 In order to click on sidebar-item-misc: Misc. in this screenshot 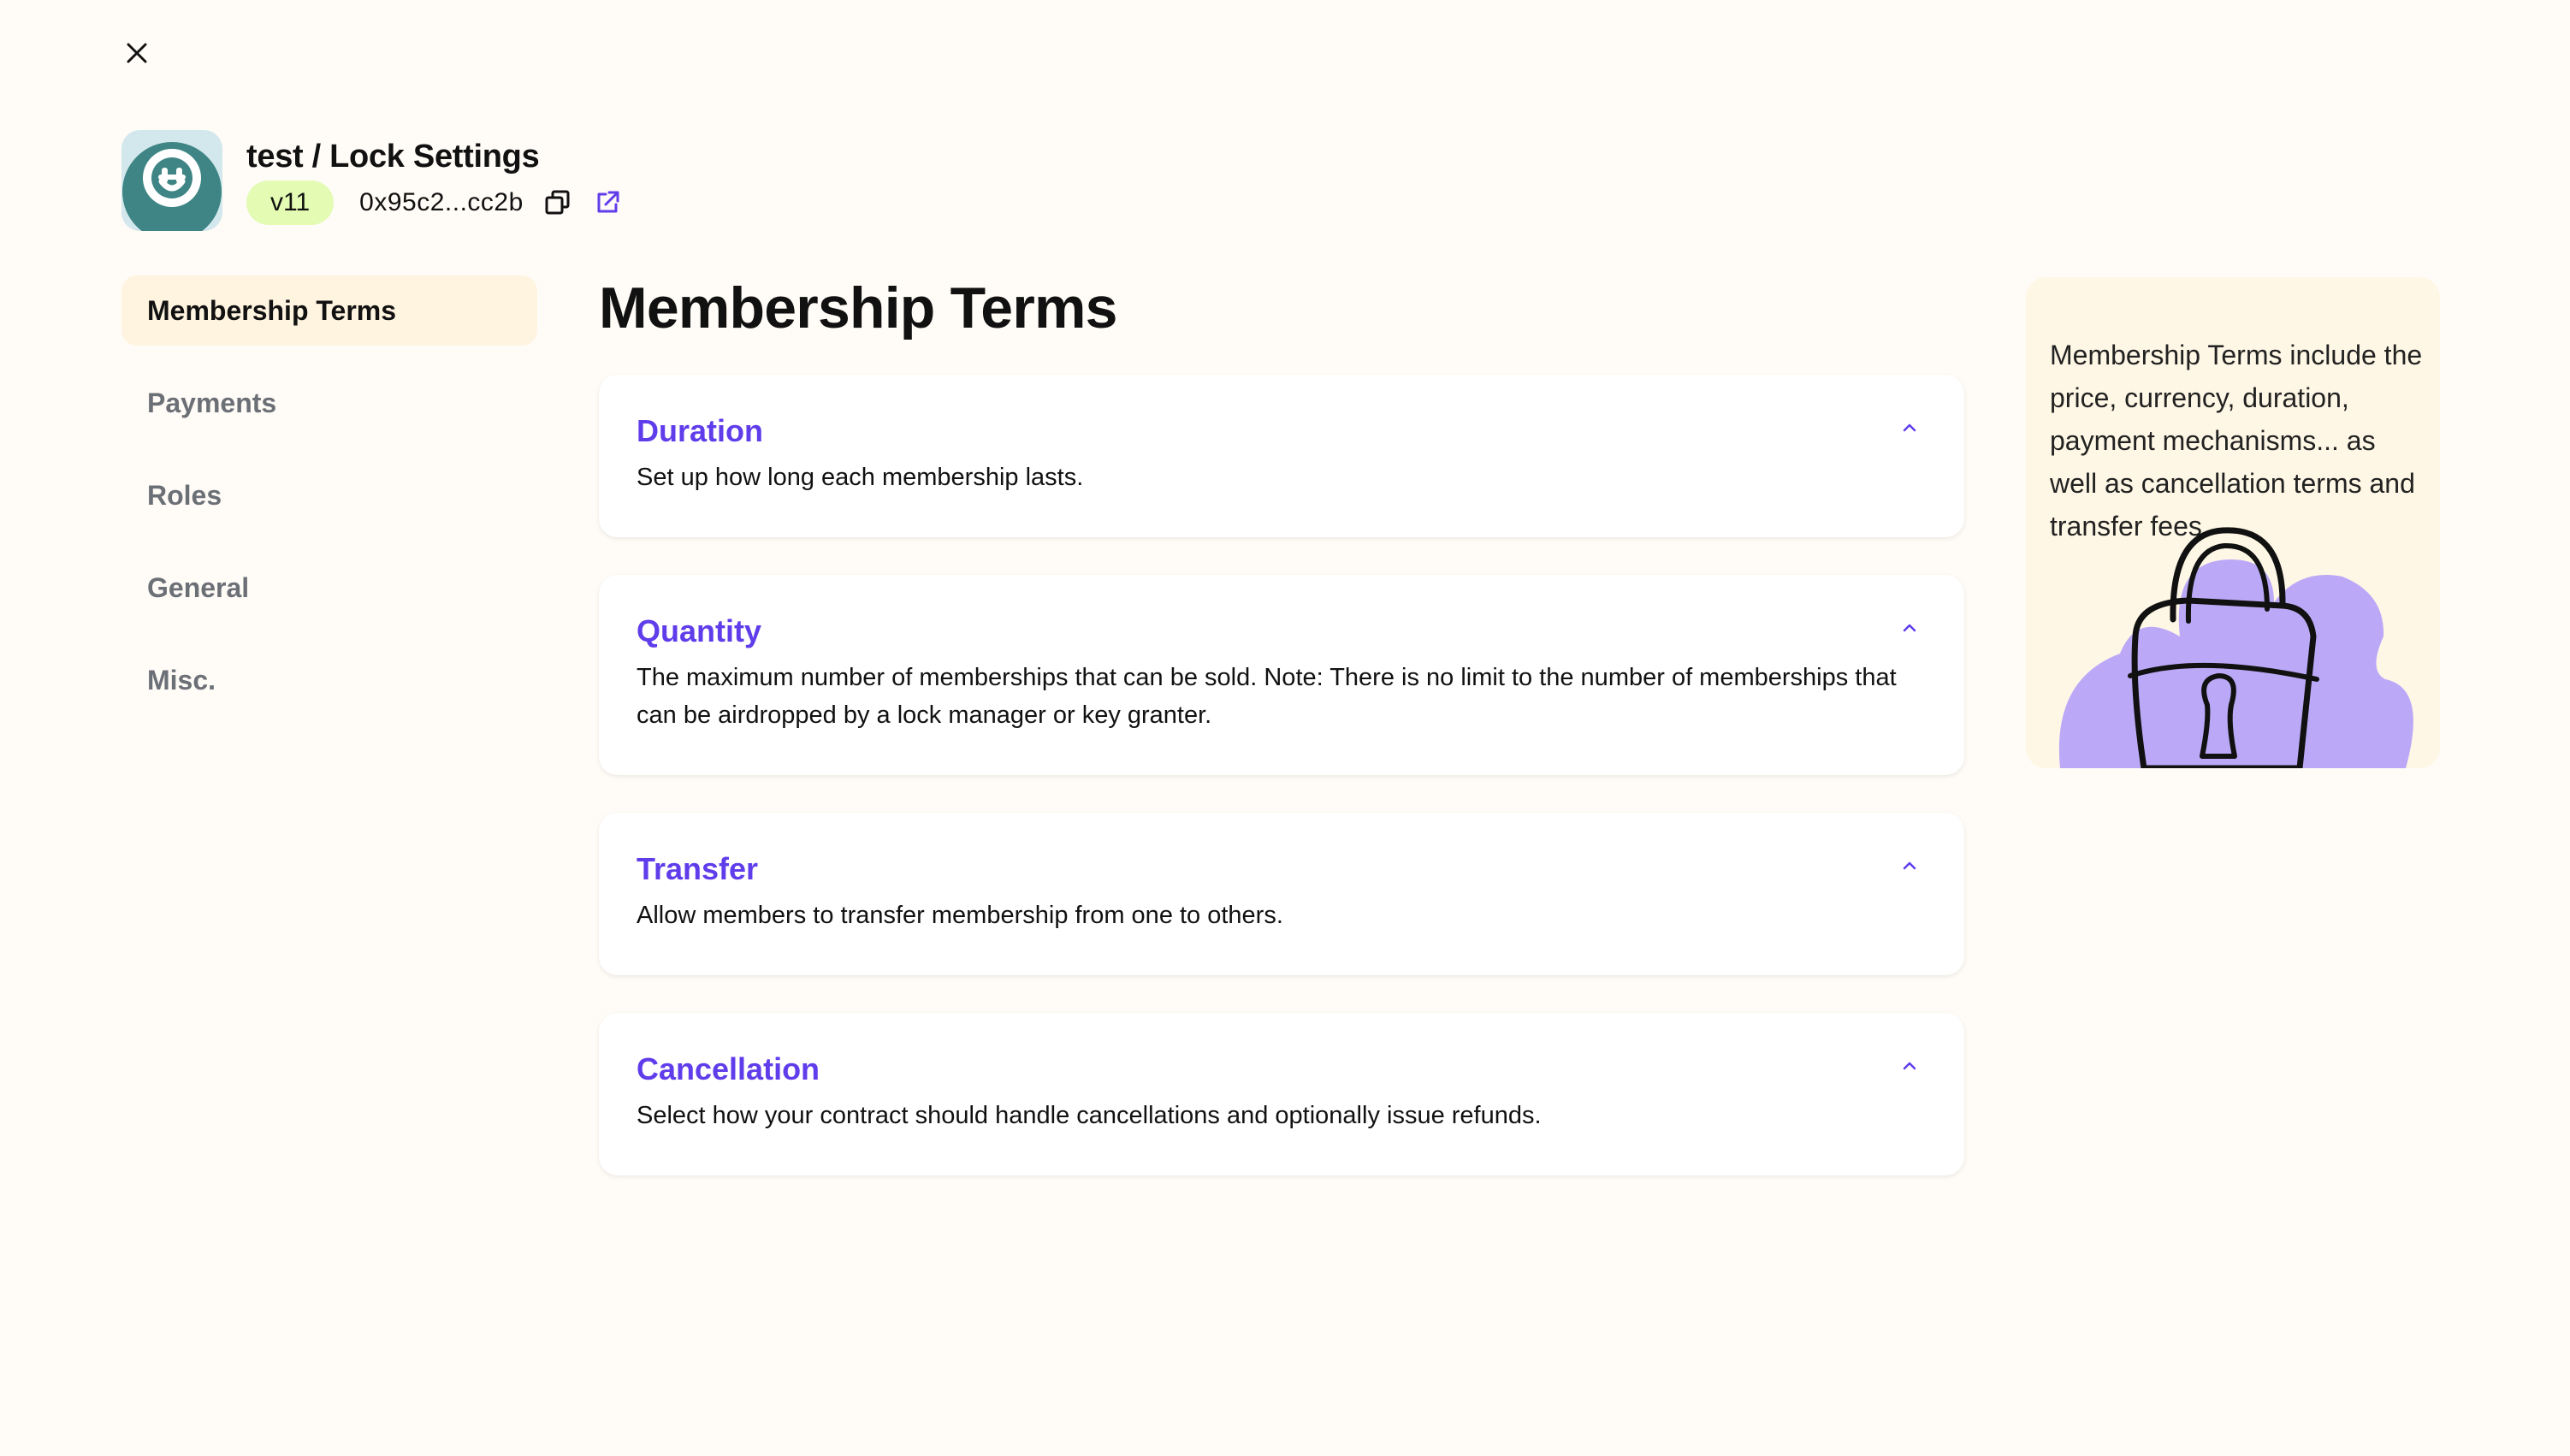, I will do `click(329, 680)`.